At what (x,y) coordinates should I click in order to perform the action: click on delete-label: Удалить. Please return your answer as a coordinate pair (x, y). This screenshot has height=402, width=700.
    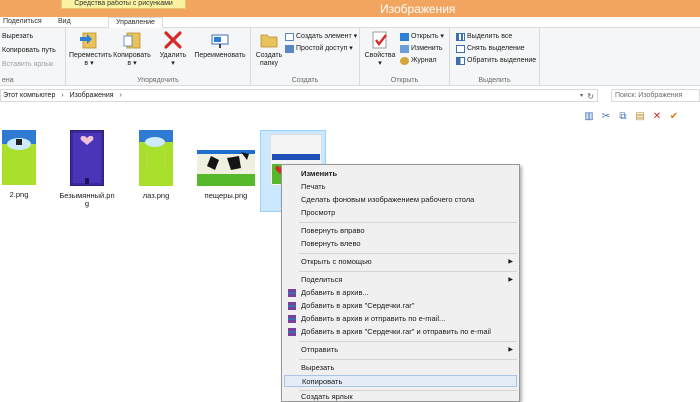
    Looking at the image, I should click on (173, 55).